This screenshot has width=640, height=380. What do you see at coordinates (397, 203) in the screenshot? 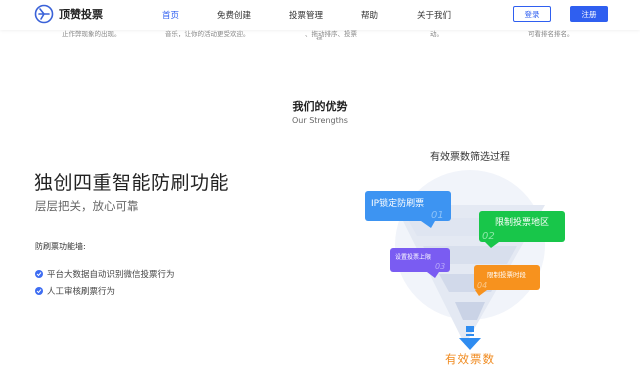
I see `step-label: IP锁定防刷票` at bounding box center [397, 203].